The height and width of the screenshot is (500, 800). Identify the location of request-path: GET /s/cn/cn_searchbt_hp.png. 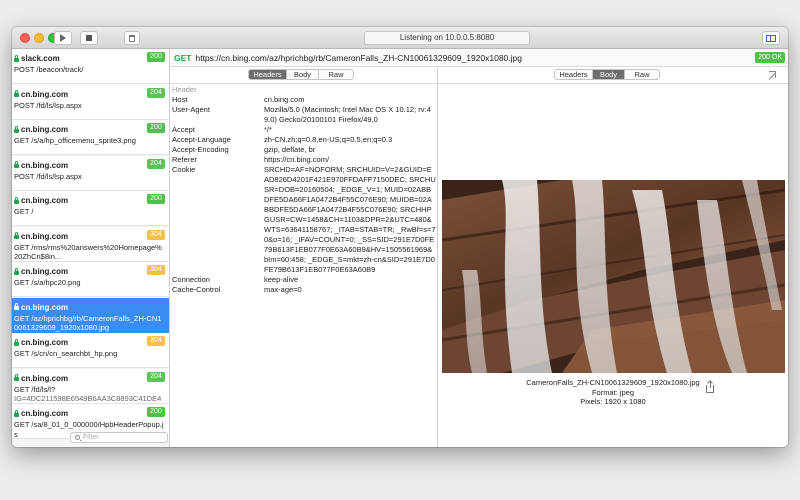
(66, 353).